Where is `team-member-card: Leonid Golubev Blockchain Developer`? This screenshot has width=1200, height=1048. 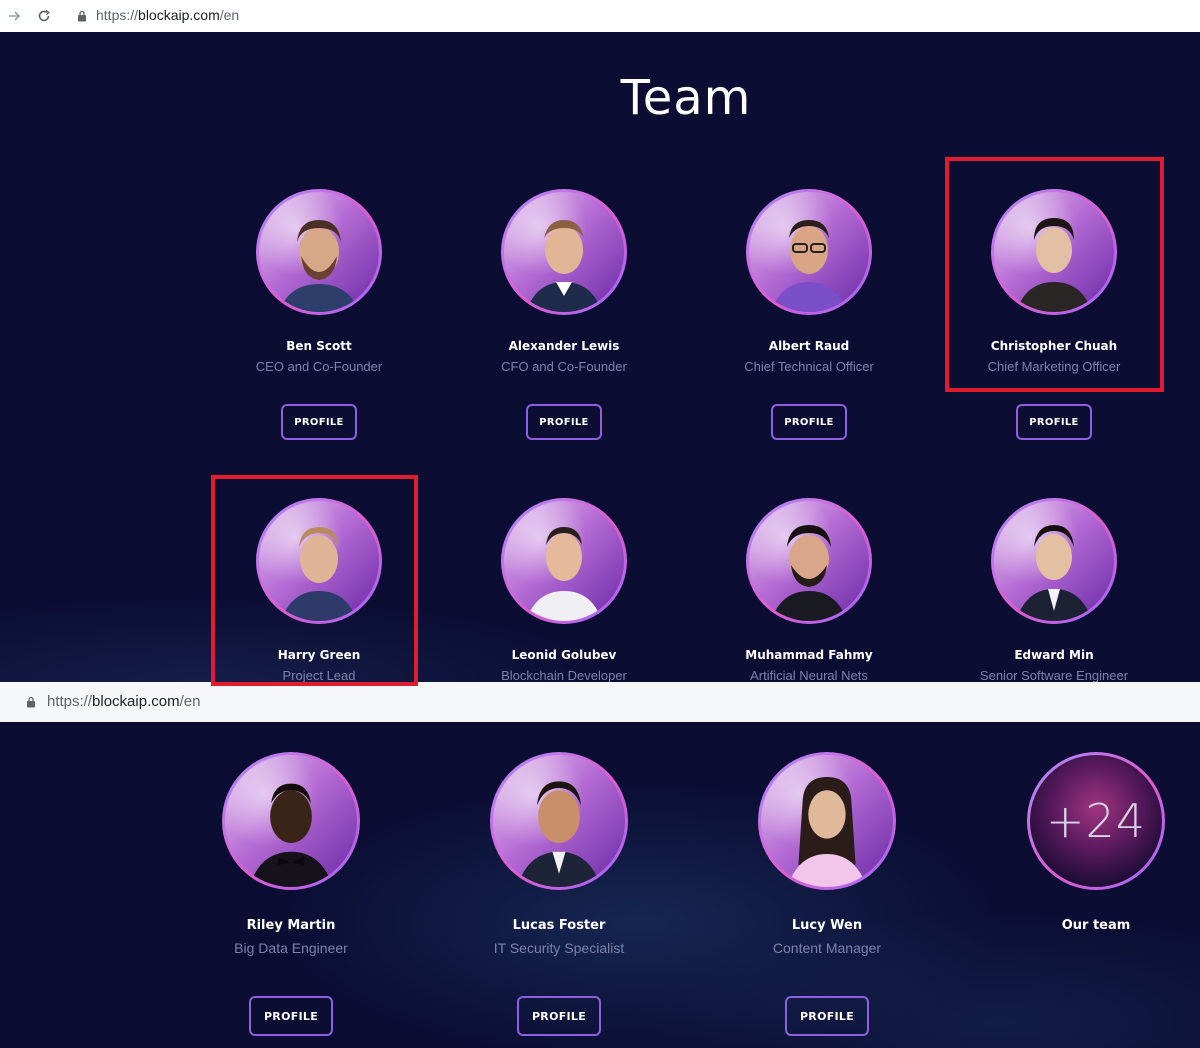
team-member-card: Leonid Golubev Blockchain Developer is located at coordinates (564, 590).